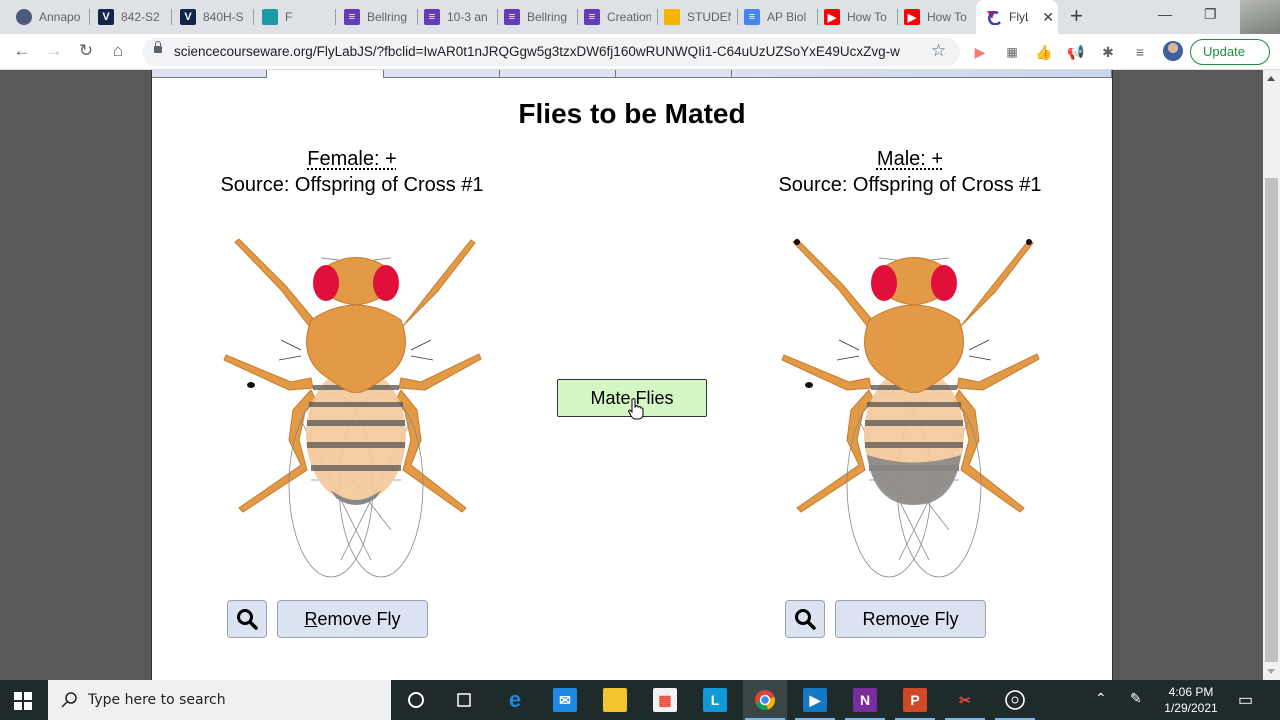 The image size is (1280, 720). What do you see at coordinates (1076, 52) in the screenshot?
I see `extension-megaphone-icon: 📢` at bounding box center [1076, 52].